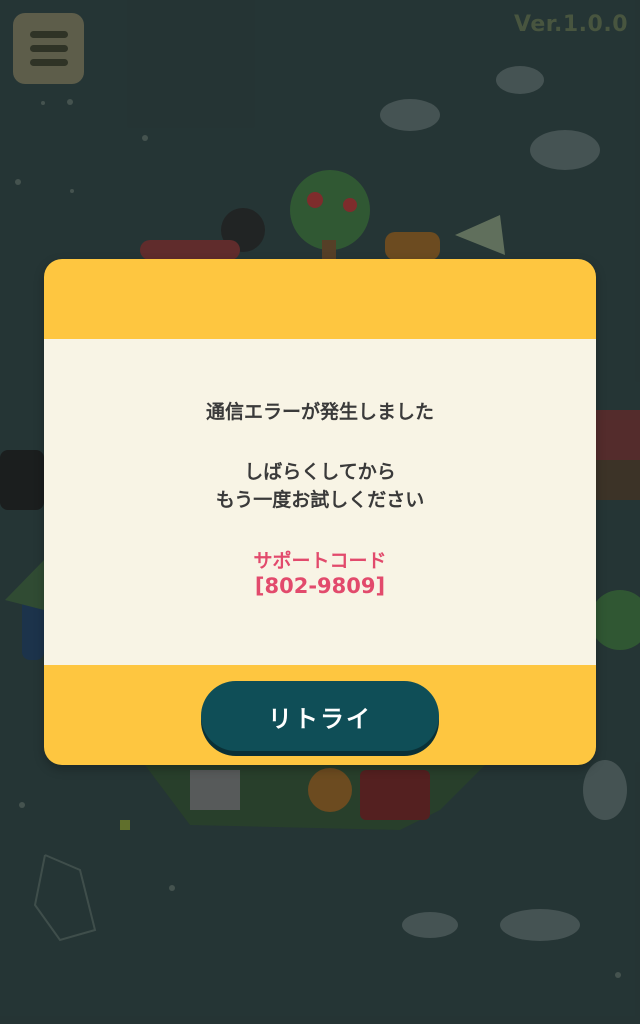 This screenshot has height=1024, width=640. What do you see at coordinates (571, 24) in the screenshot?
I see `version-label: Ver.1.0.0` at bounding box center [571, 24].